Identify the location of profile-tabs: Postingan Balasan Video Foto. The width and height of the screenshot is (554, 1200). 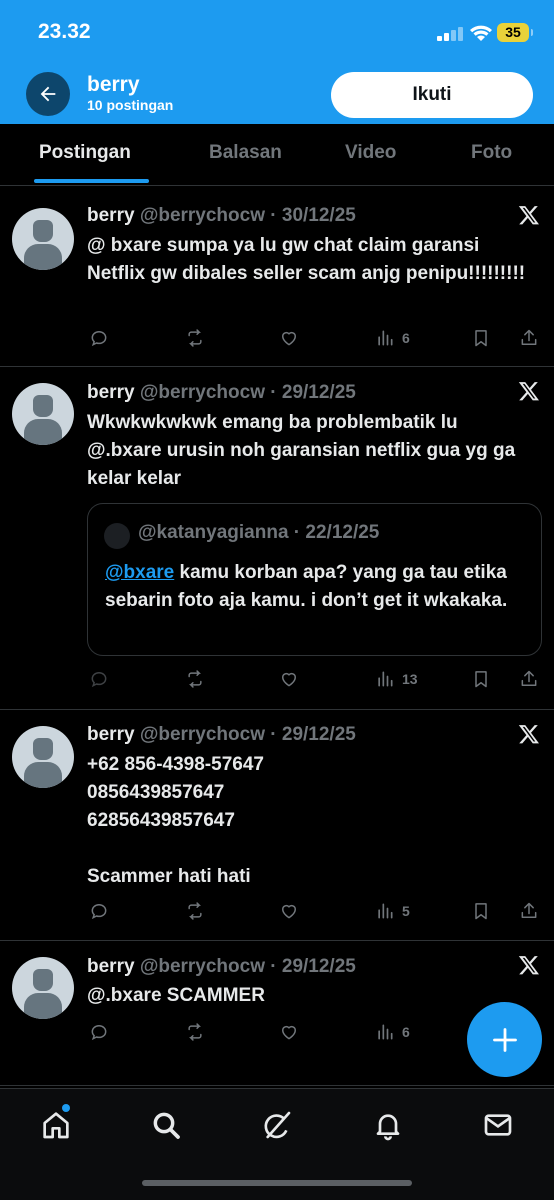
(277, 155).